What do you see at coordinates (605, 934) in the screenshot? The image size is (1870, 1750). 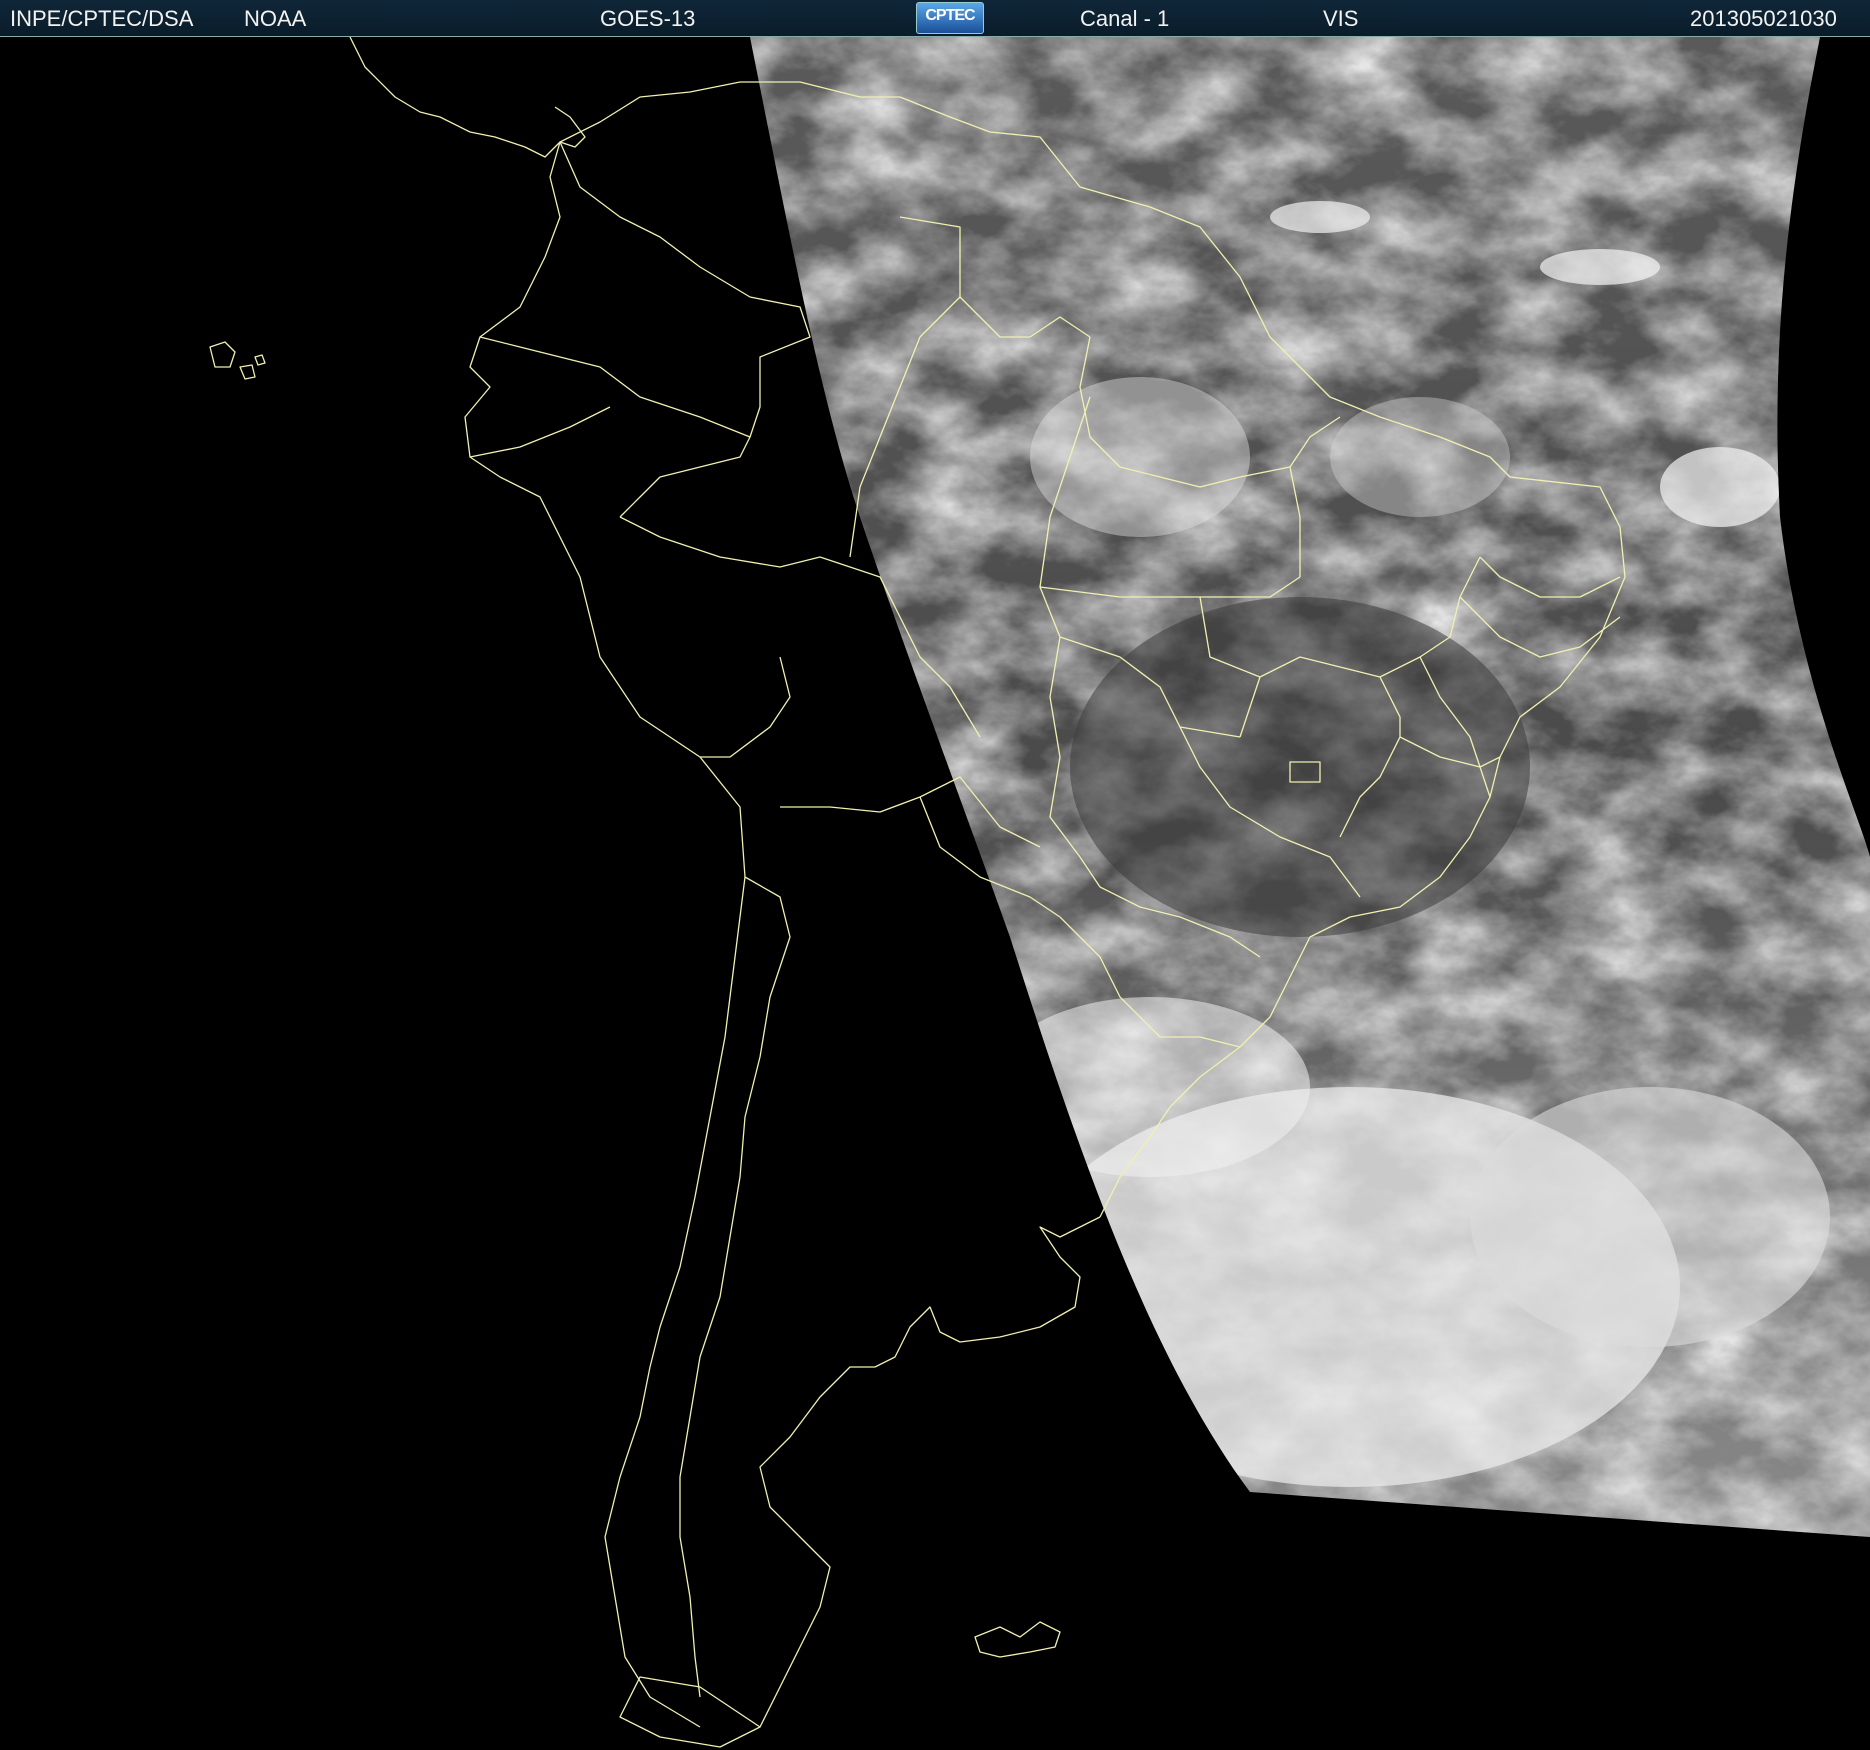 I see `coastline-west` at bounding box center [605, 934].